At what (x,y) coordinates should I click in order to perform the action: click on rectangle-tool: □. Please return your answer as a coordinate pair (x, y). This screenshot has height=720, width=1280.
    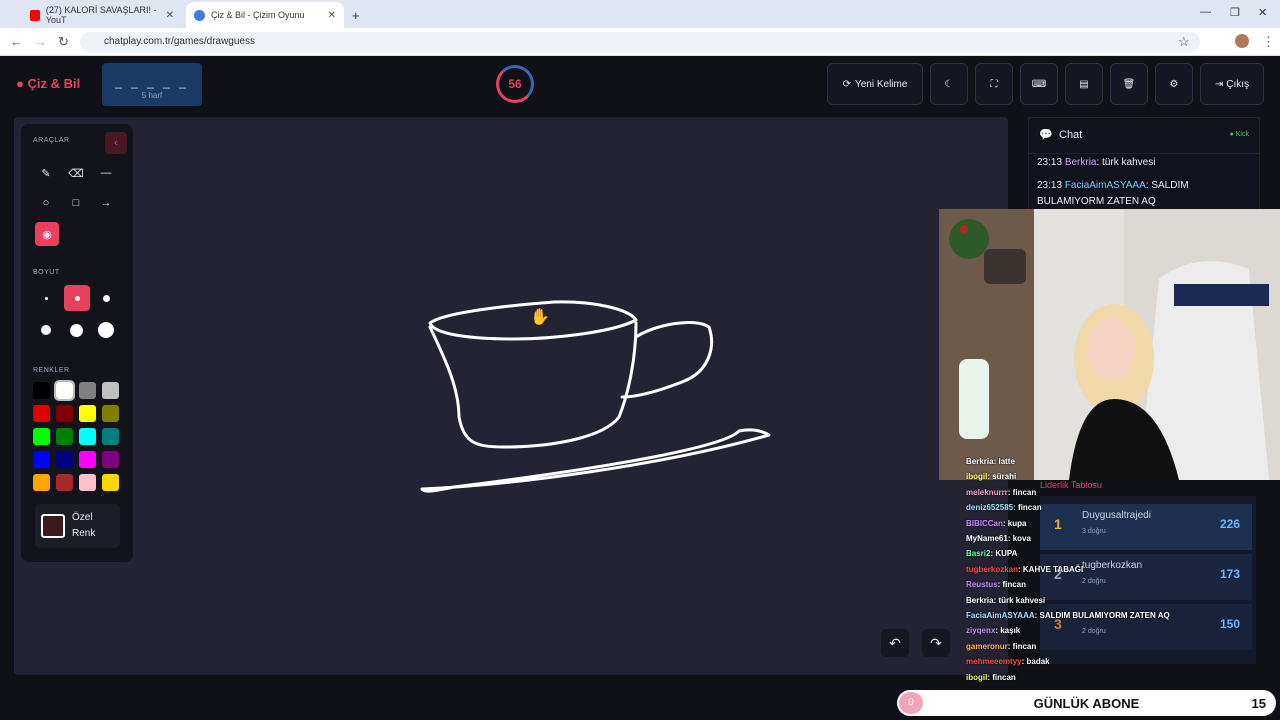
    Looking at the image, I should click on (76, 203).